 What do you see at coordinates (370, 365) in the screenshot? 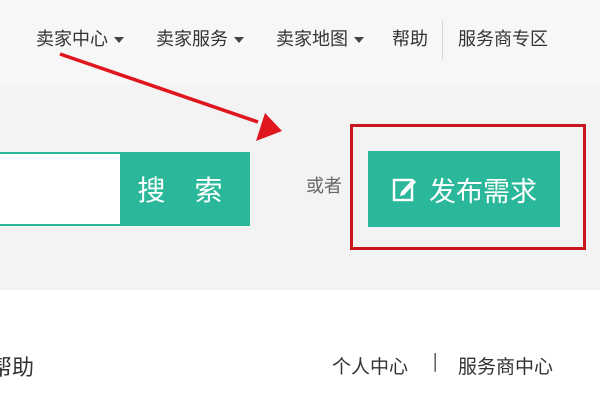
I see `personal-center-link: 个人中心` at bounding box center [370, 365].